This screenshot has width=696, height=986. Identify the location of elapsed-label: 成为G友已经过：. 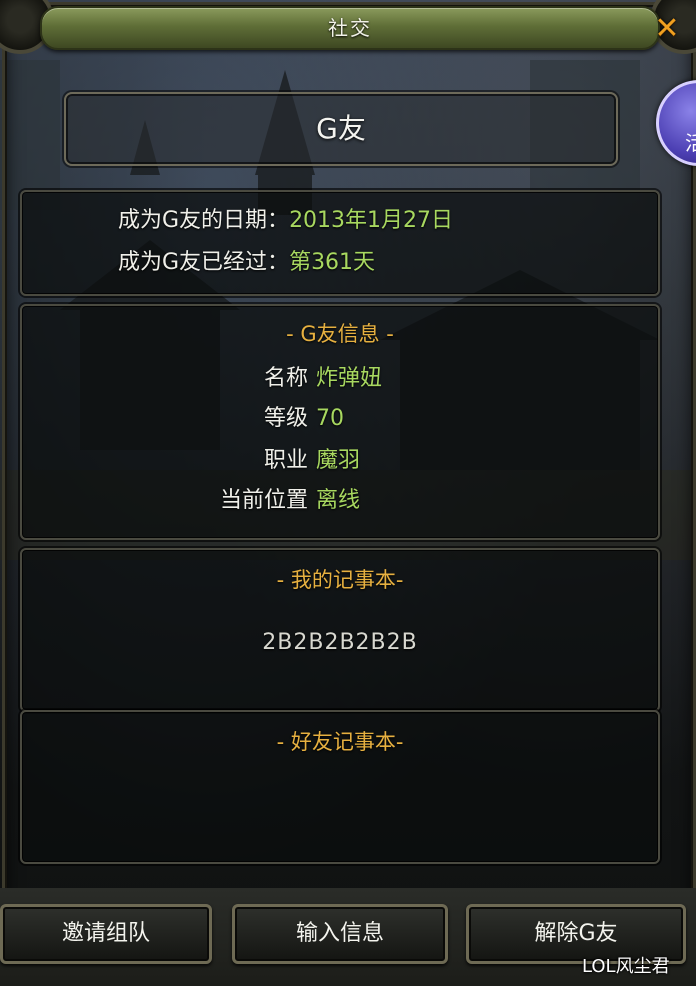
(204, 262).